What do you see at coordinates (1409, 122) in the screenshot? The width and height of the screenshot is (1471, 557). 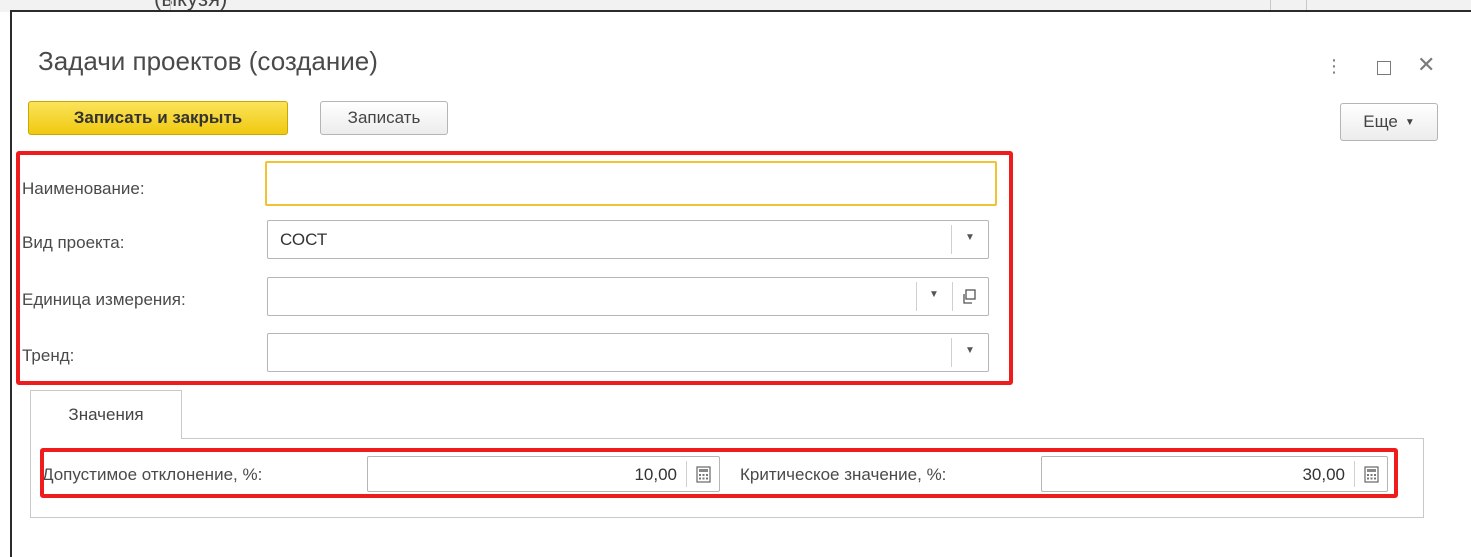 I see `chevron-down-icon: ▼` at bounding box center [1409, 122].